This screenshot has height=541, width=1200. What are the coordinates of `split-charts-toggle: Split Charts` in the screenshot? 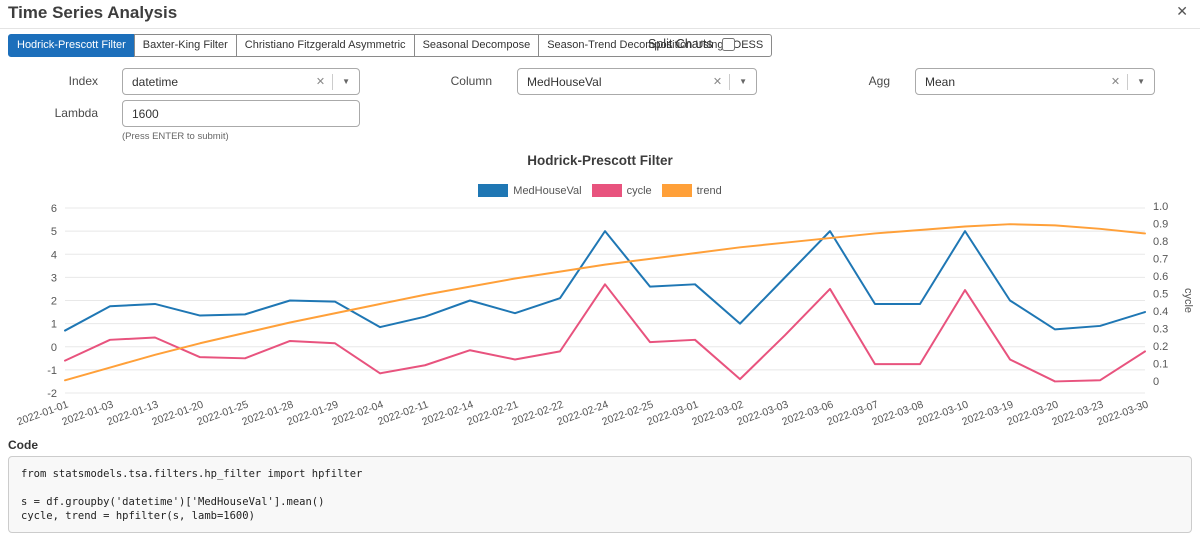 It's located at (691, 44).